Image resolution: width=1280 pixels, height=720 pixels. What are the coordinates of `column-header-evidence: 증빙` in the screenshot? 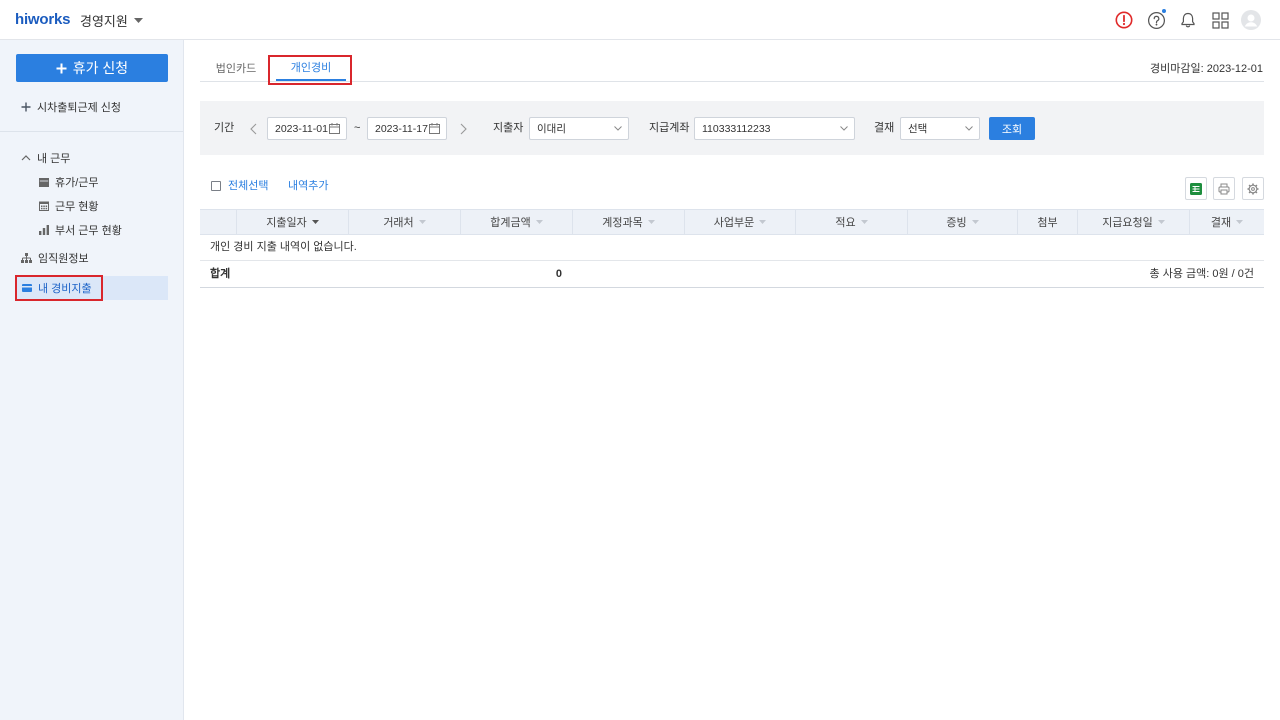 It's located at (963, 222).